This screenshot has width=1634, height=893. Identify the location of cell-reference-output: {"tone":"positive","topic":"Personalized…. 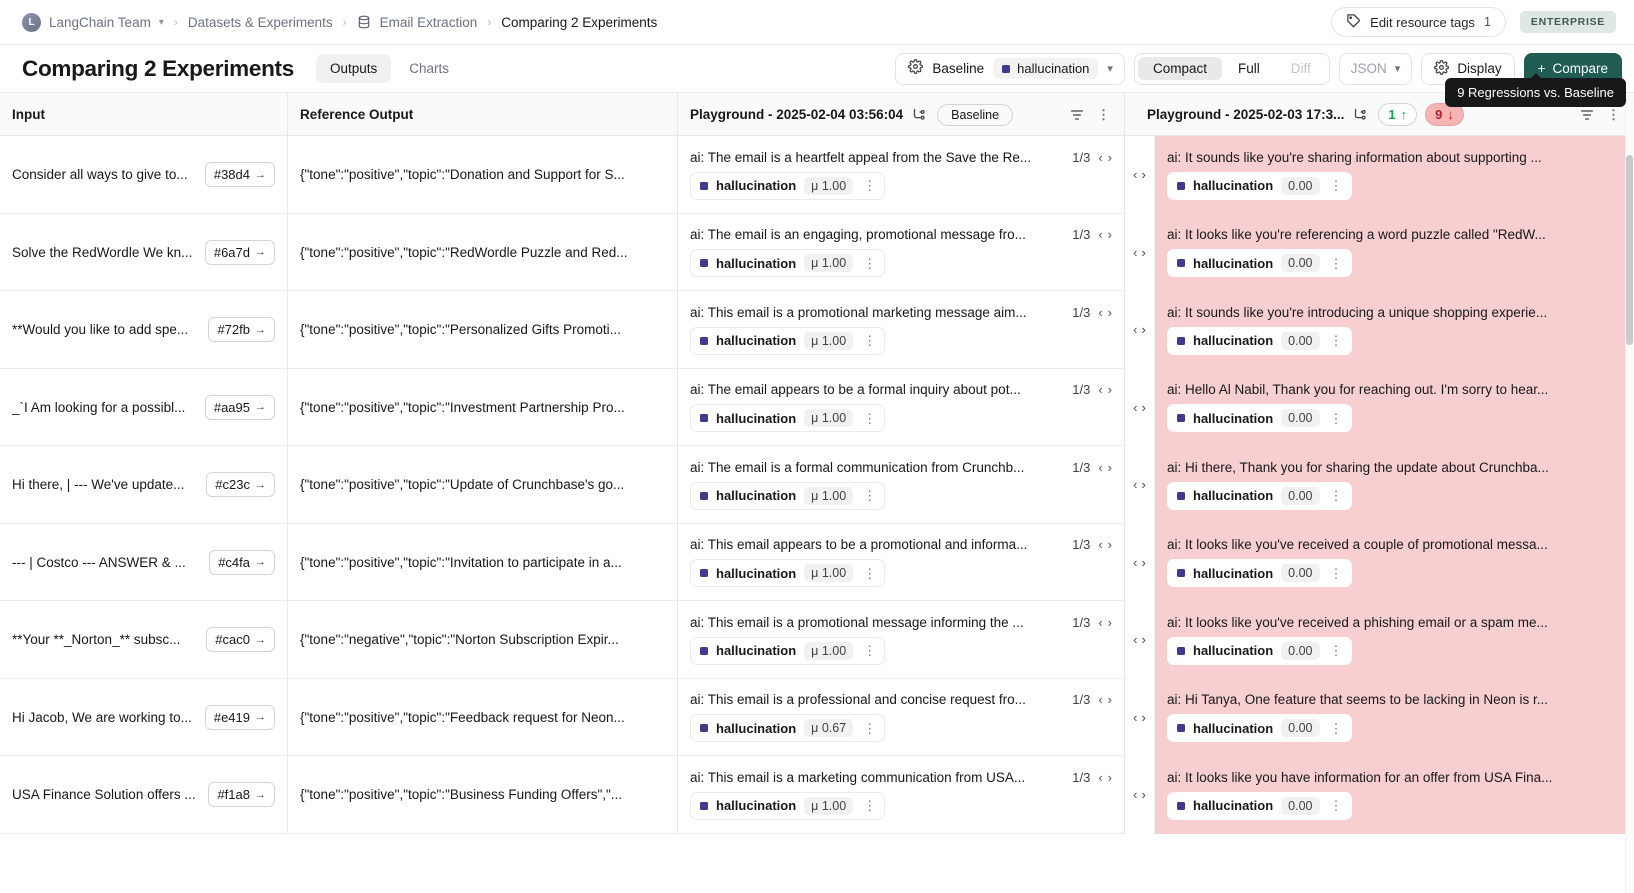
(483, 329).